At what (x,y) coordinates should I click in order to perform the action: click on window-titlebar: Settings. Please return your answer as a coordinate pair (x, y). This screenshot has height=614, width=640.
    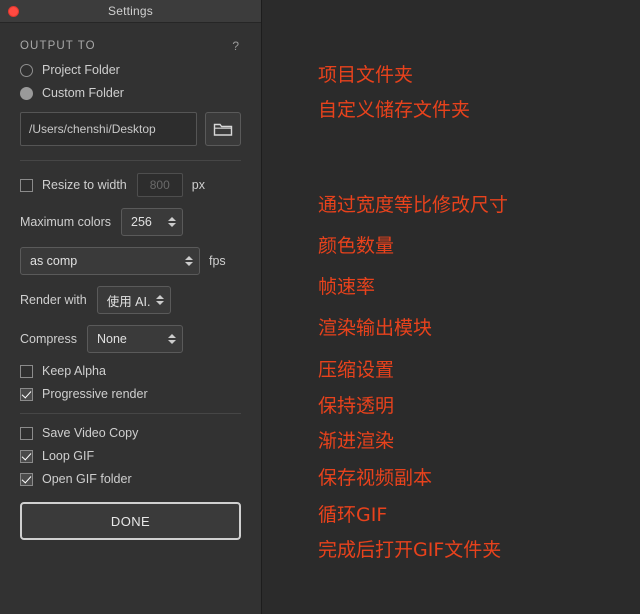
    Looking at the image, I should click on (130, 11).